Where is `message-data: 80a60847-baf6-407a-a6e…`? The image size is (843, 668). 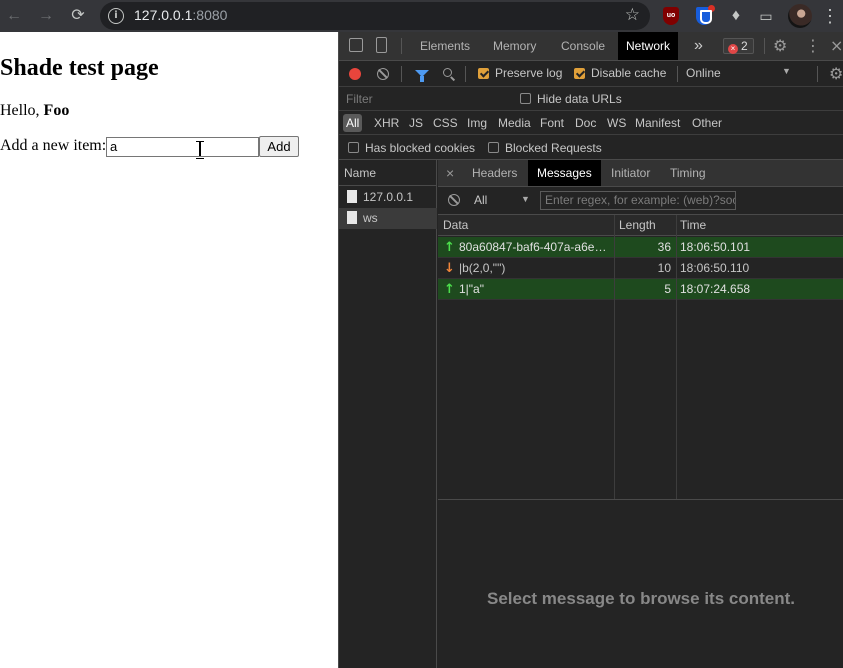 message-data: 80a60847-baf6-407a-a6e… is located at coordinates (533, 247).